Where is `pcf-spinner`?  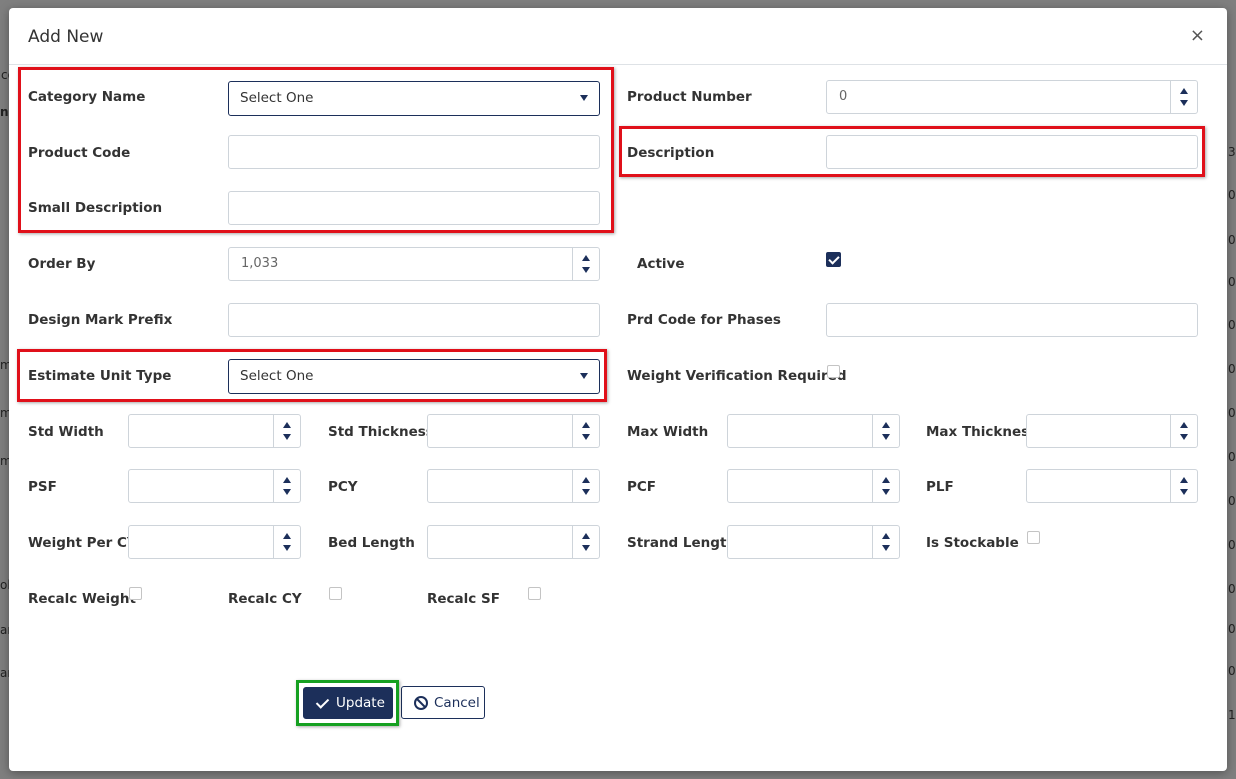
pcf-spinner is located at coordinates (885, 486).